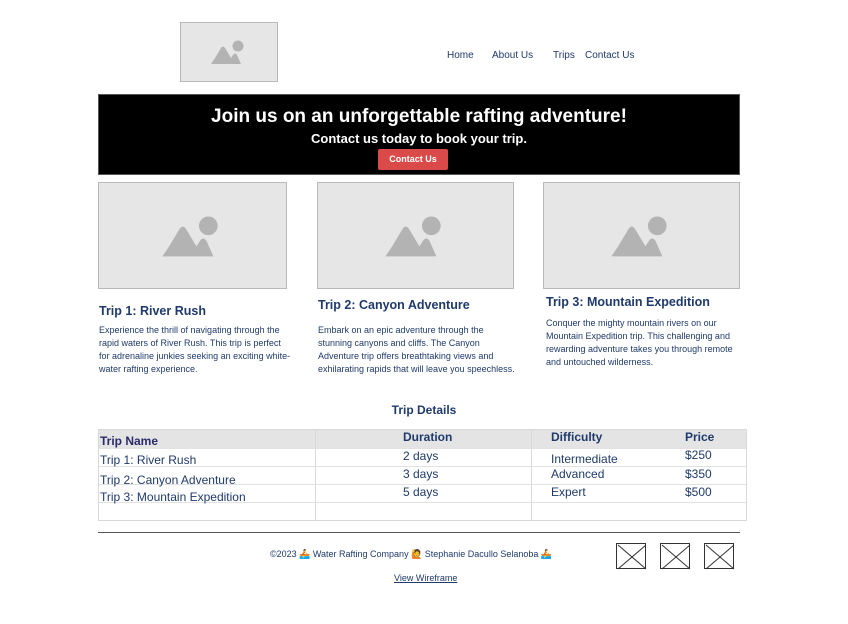  What do you see at coordinates (698, 455) in the screenshot?
I see `table-cell: $250` at bounding box center [698, 455].